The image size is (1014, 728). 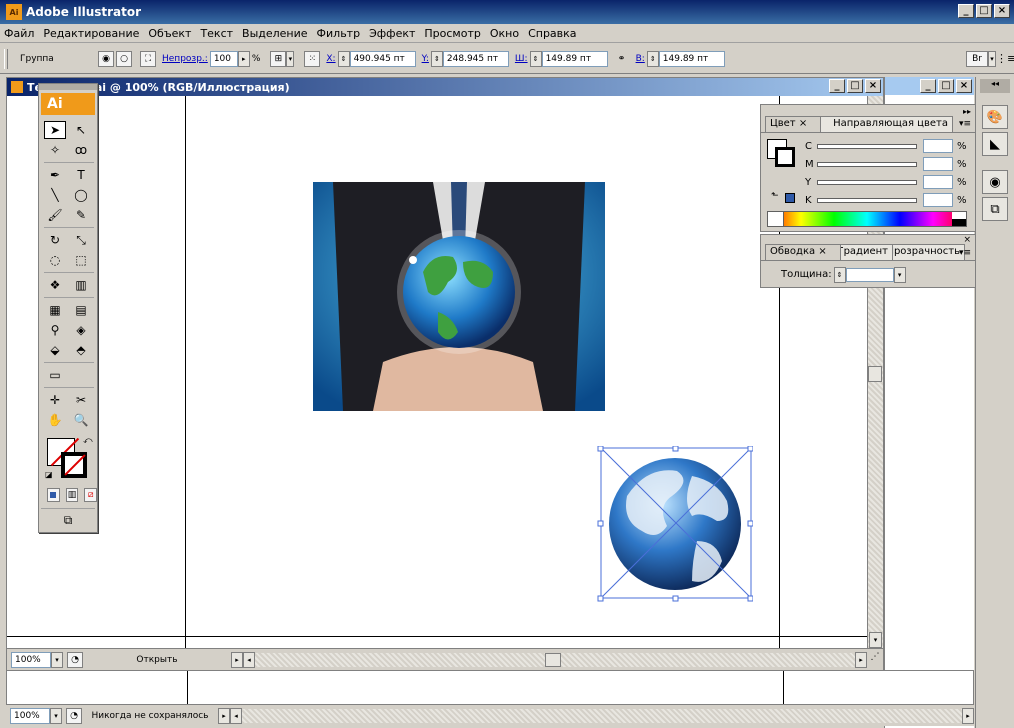 What do you see at coordinates (425, 59) in the screenshot?
I see `y-label: Y:` at bounding box center [425, 59].